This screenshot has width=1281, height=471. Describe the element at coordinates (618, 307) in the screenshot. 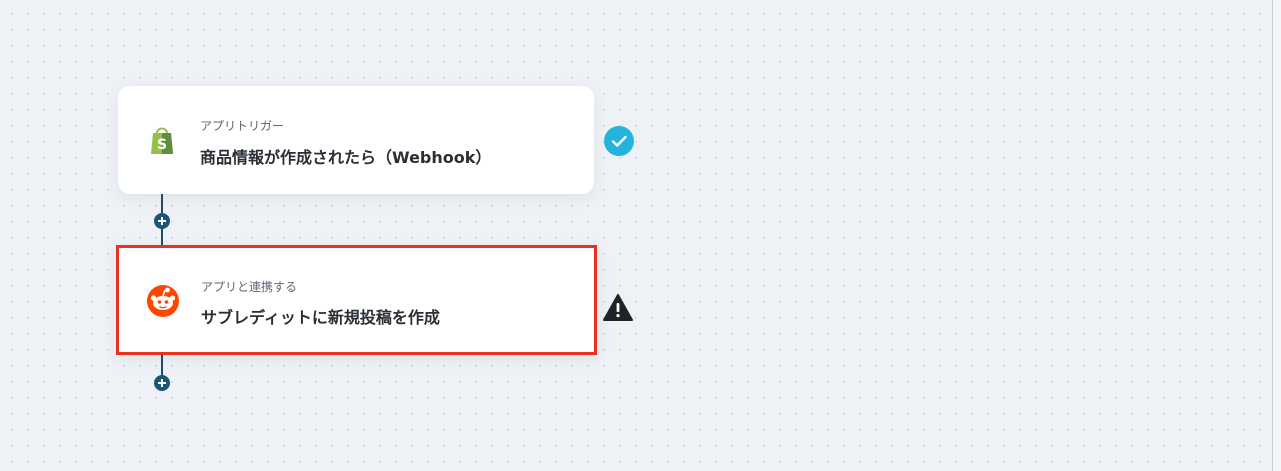

I see `warning-icon` at that location.